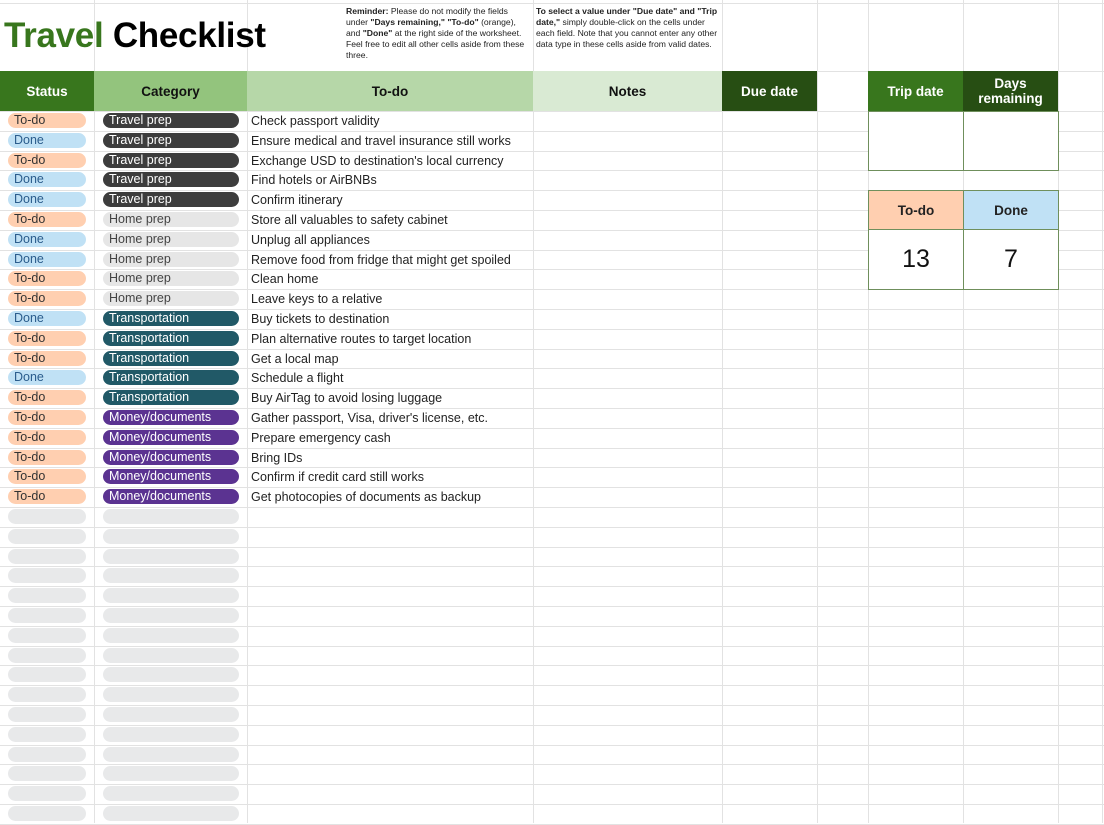 The image size is (1104, 825). What do you see at coordinates (627, 91) in the screenshot?
I see `header-notes: Notes` at bounding box center [627, 91].